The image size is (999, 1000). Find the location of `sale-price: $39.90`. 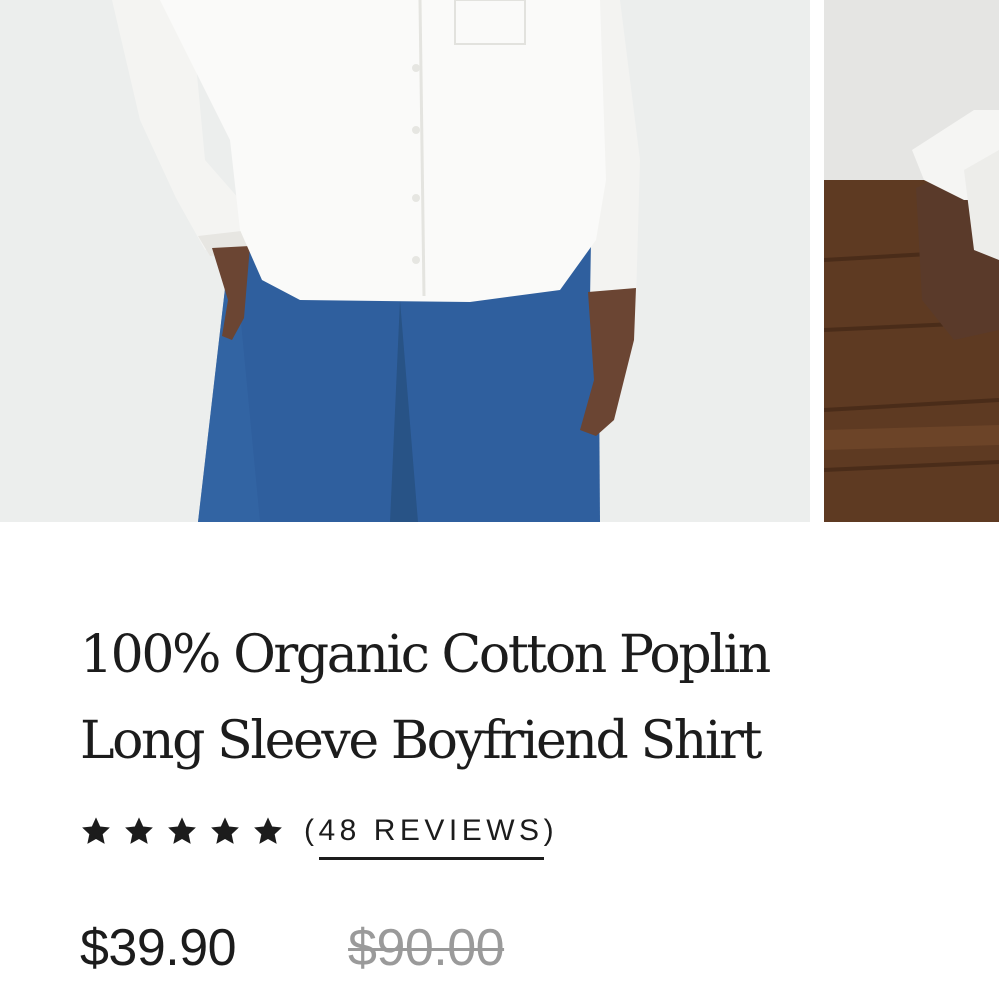

sale-price: $39.90 is located at coordinates (158, 948).